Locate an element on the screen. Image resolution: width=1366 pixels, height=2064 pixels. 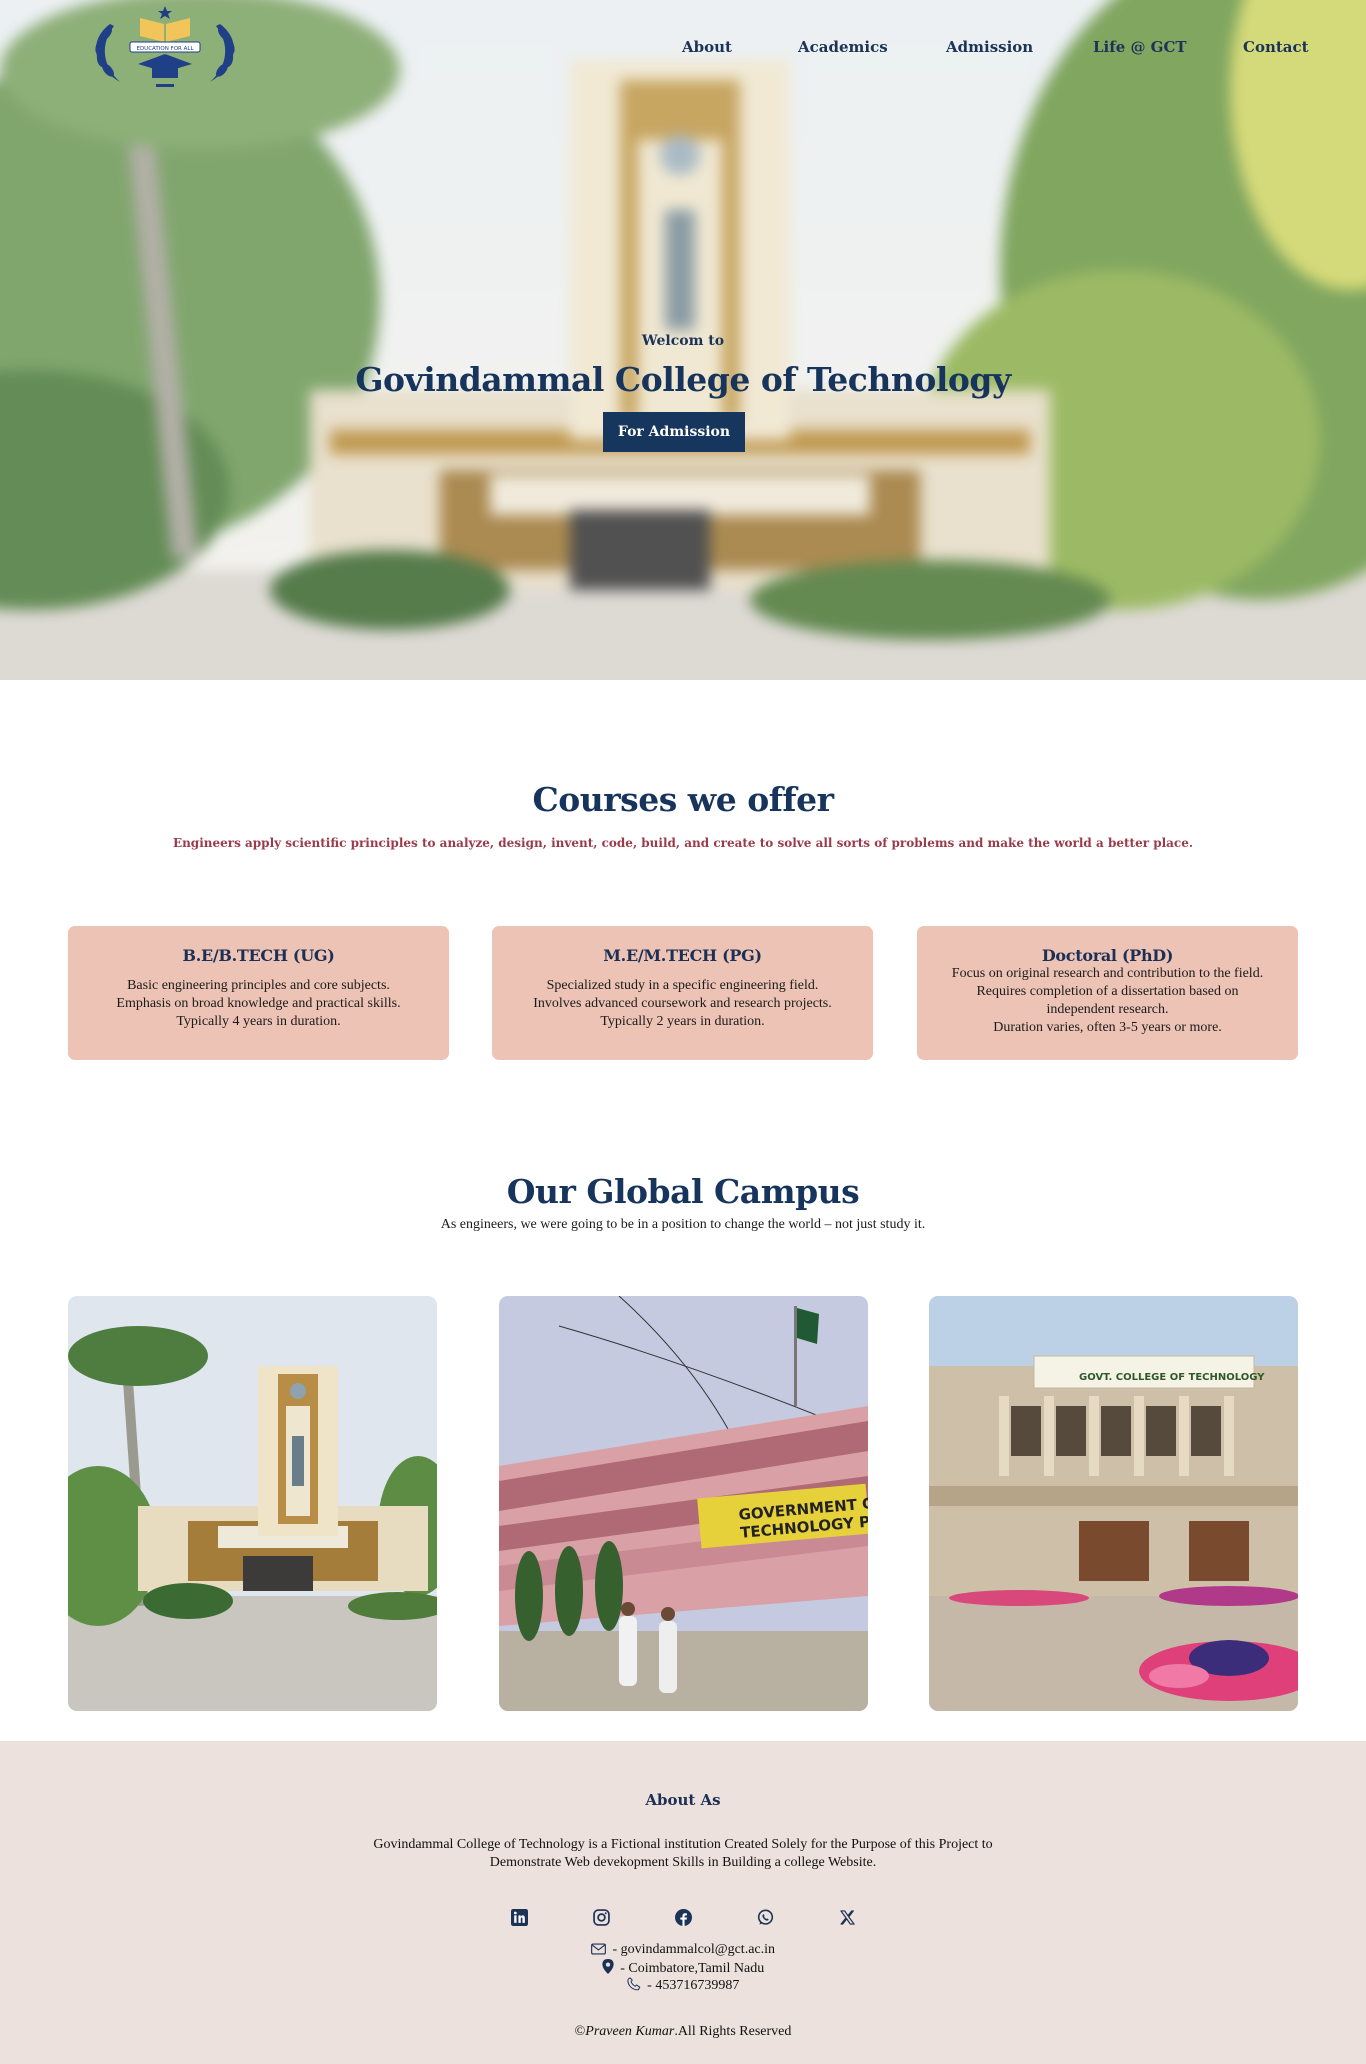
campus-photo-facade: GOVERNMENT CO TECHNOLOGY PI is located at coordinates (683, 1503).